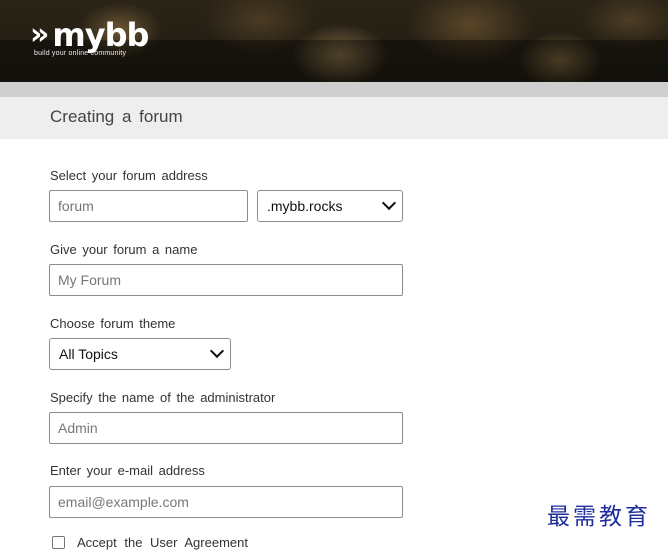 The width and height of the screenshot is (668, 550). Describe the element at coordinates (163, 397) in the screenshot. I see `admin-label: Specify the name of the administrator` at that location.